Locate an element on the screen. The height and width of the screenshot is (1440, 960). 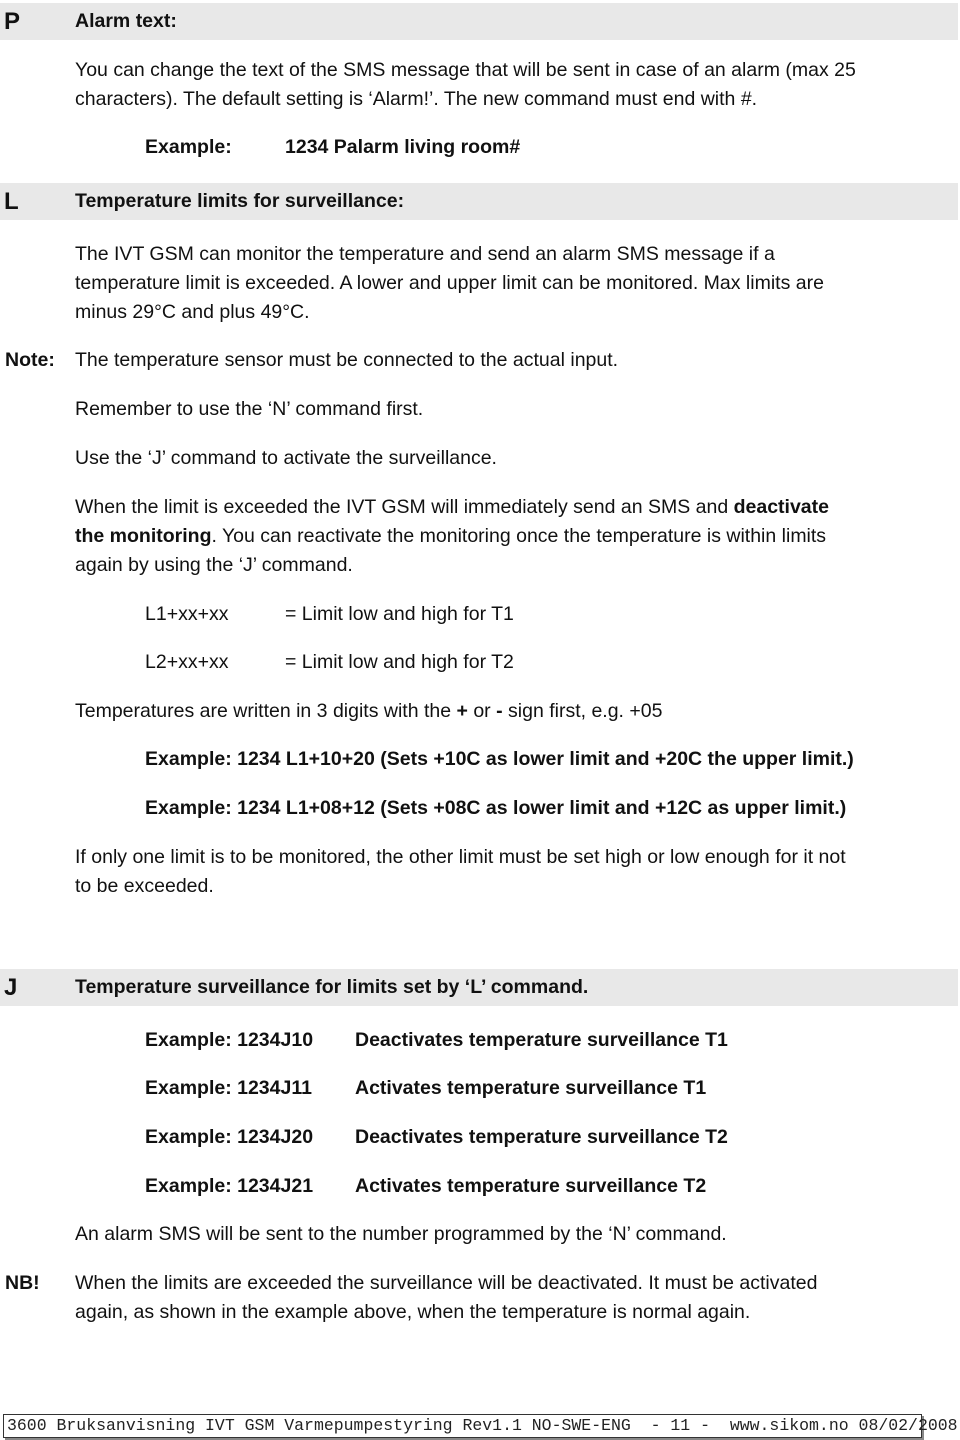
command-description: = Limit low and high for T1 is located at coordinates (399, 614).